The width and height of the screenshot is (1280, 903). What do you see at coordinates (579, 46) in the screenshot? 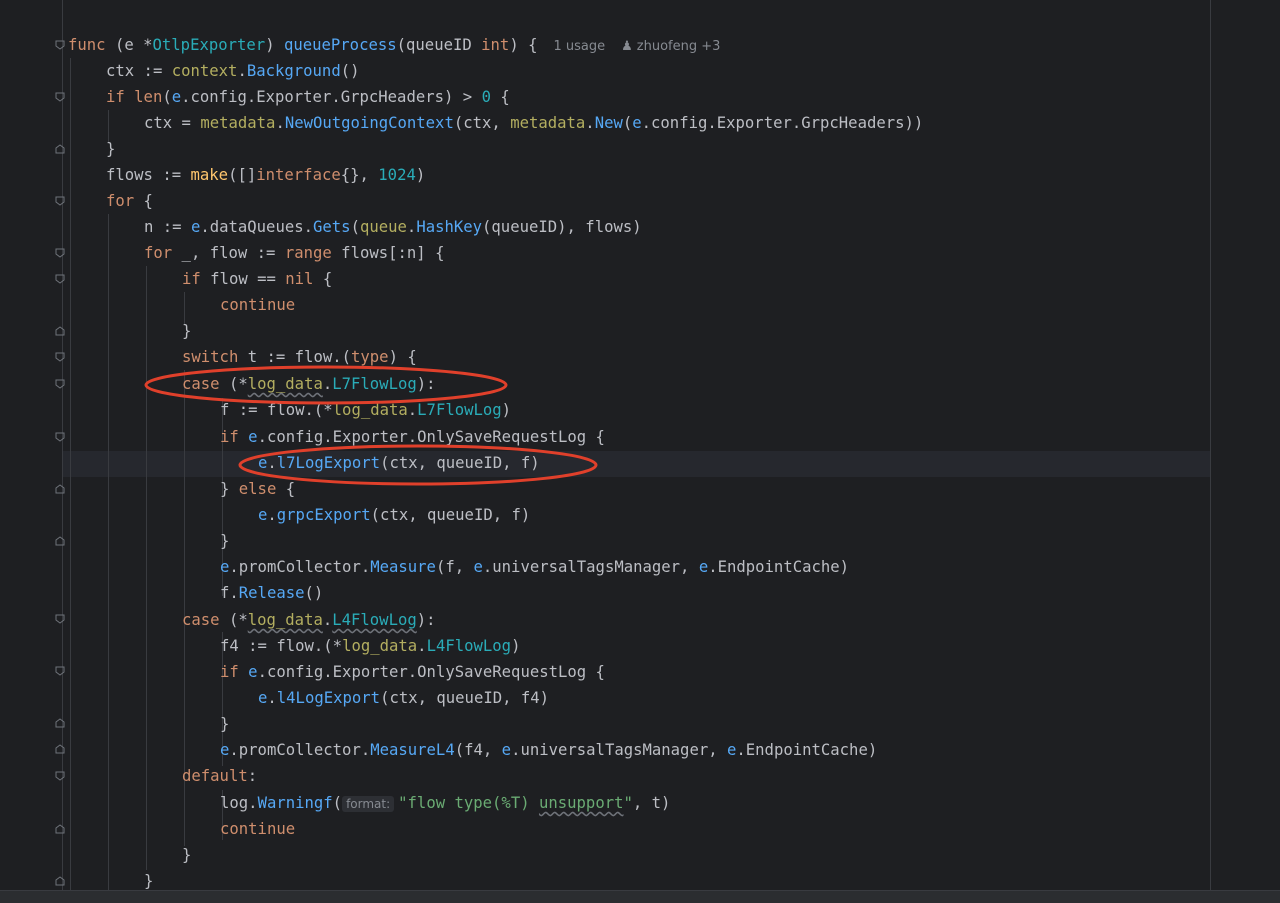
I see `usages-hint: 1 usage` at bounding box center [579, 46].